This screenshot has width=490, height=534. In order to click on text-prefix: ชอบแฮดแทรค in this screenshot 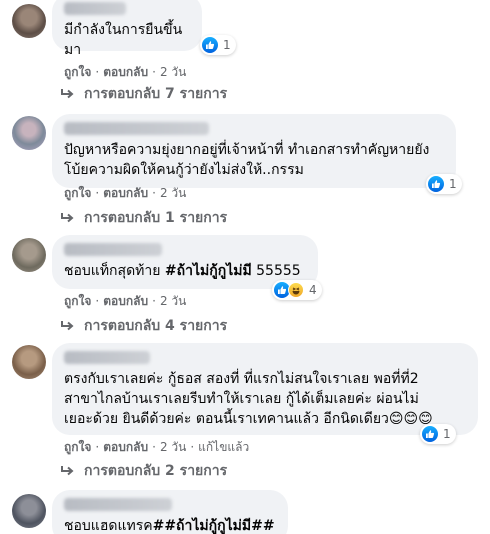, I will do `click(108, 526)`.